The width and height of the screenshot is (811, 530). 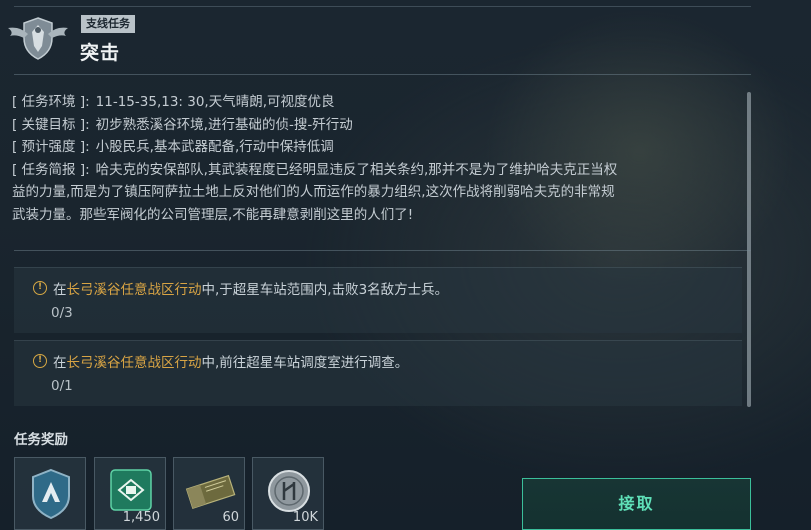 I want to click on brief-label: [ 任务简报 ]:, so click(x=51, y=169).